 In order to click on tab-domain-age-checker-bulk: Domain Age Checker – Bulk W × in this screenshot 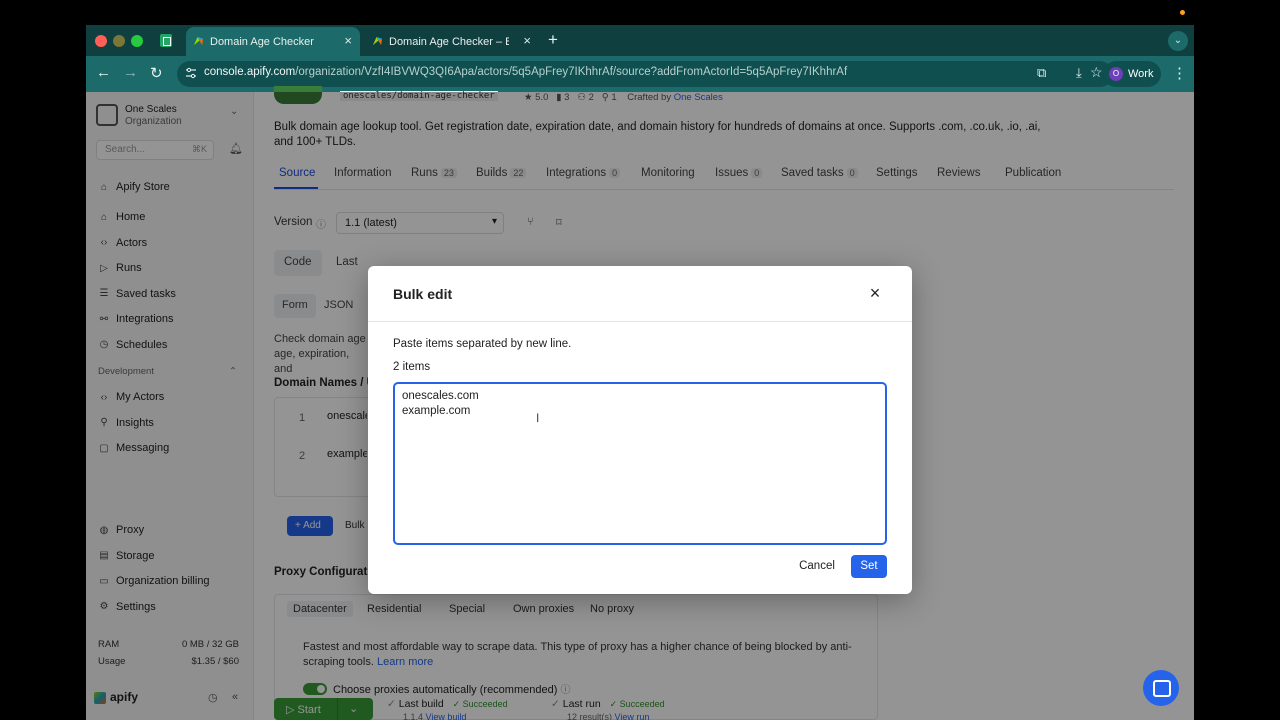, I will do `click(452, 41)`.